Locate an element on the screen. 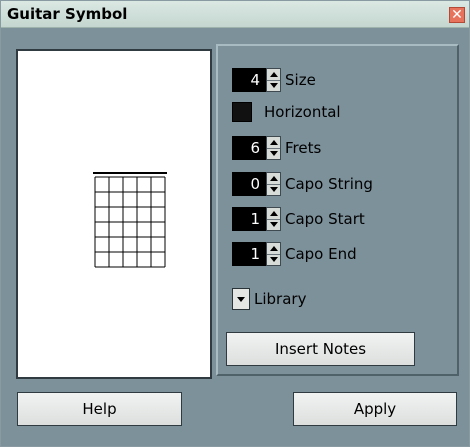 The height and width of the screenshot is (447, 470). capo-end-row: 1 Capo End is located at coordinates (294, 254).